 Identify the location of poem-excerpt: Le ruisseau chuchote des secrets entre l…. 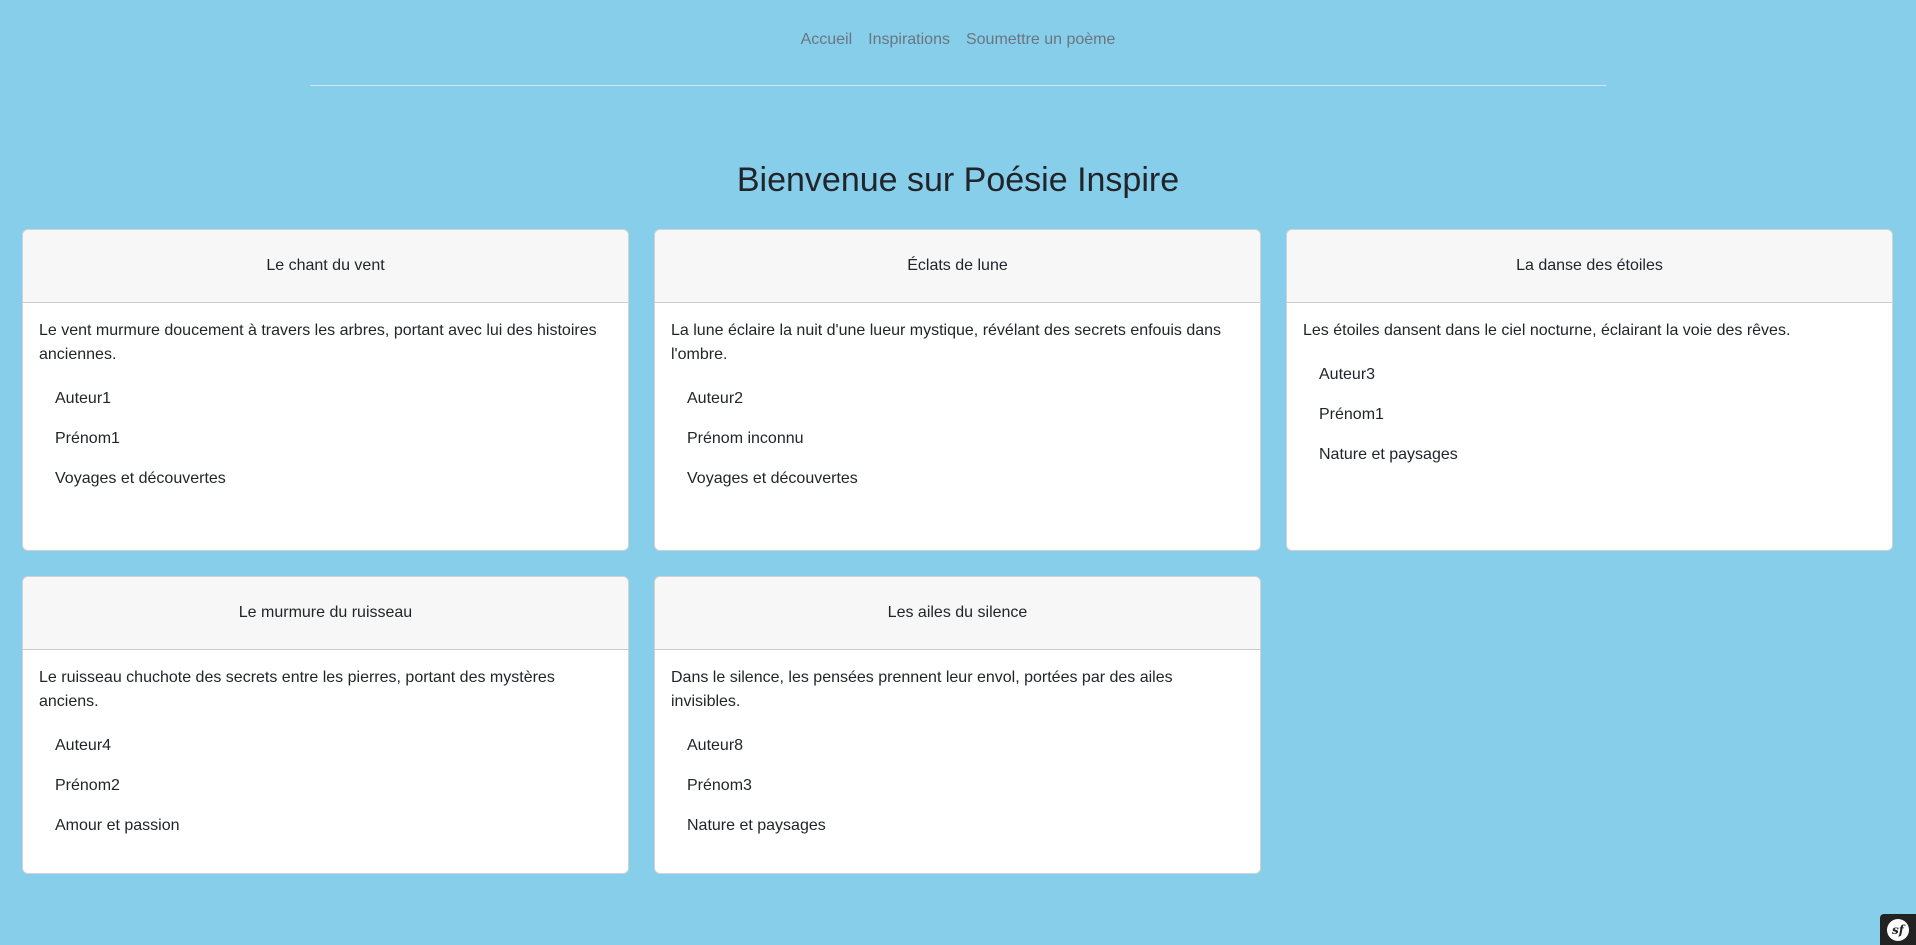
(297, 689).